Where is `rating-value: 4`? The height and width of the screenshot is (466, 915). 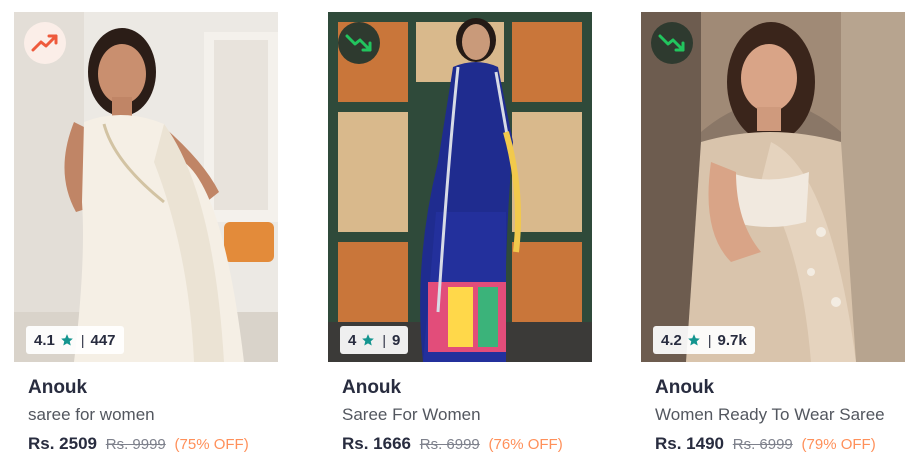
rating-value: 4 is located at coordinates (352, 340).